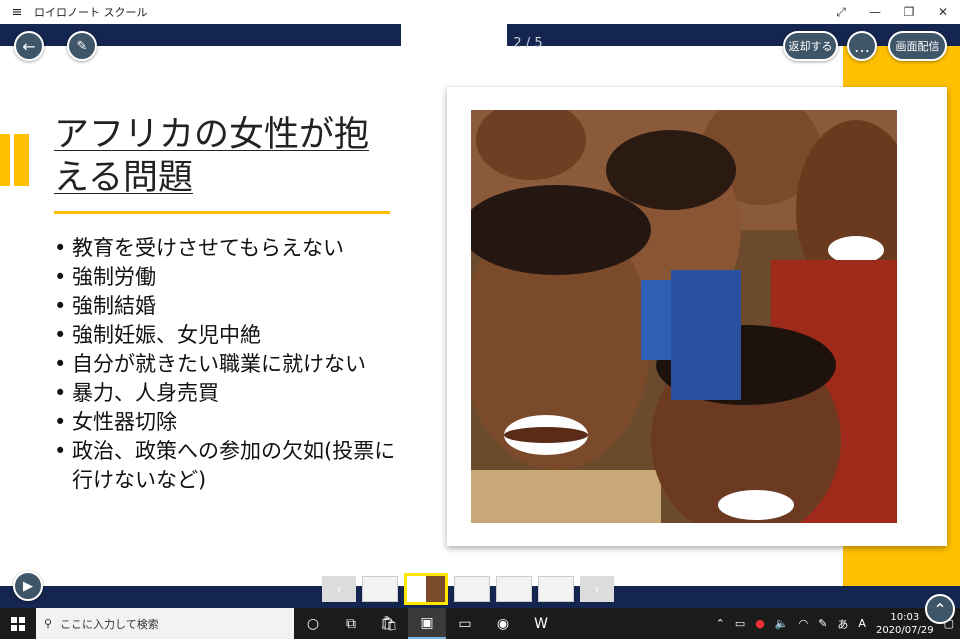 This screenshot has height=639, width=960. Describe the element at coordinates (5, 160) in the screenshot. I see `slide-accent-bar-left` at that location.